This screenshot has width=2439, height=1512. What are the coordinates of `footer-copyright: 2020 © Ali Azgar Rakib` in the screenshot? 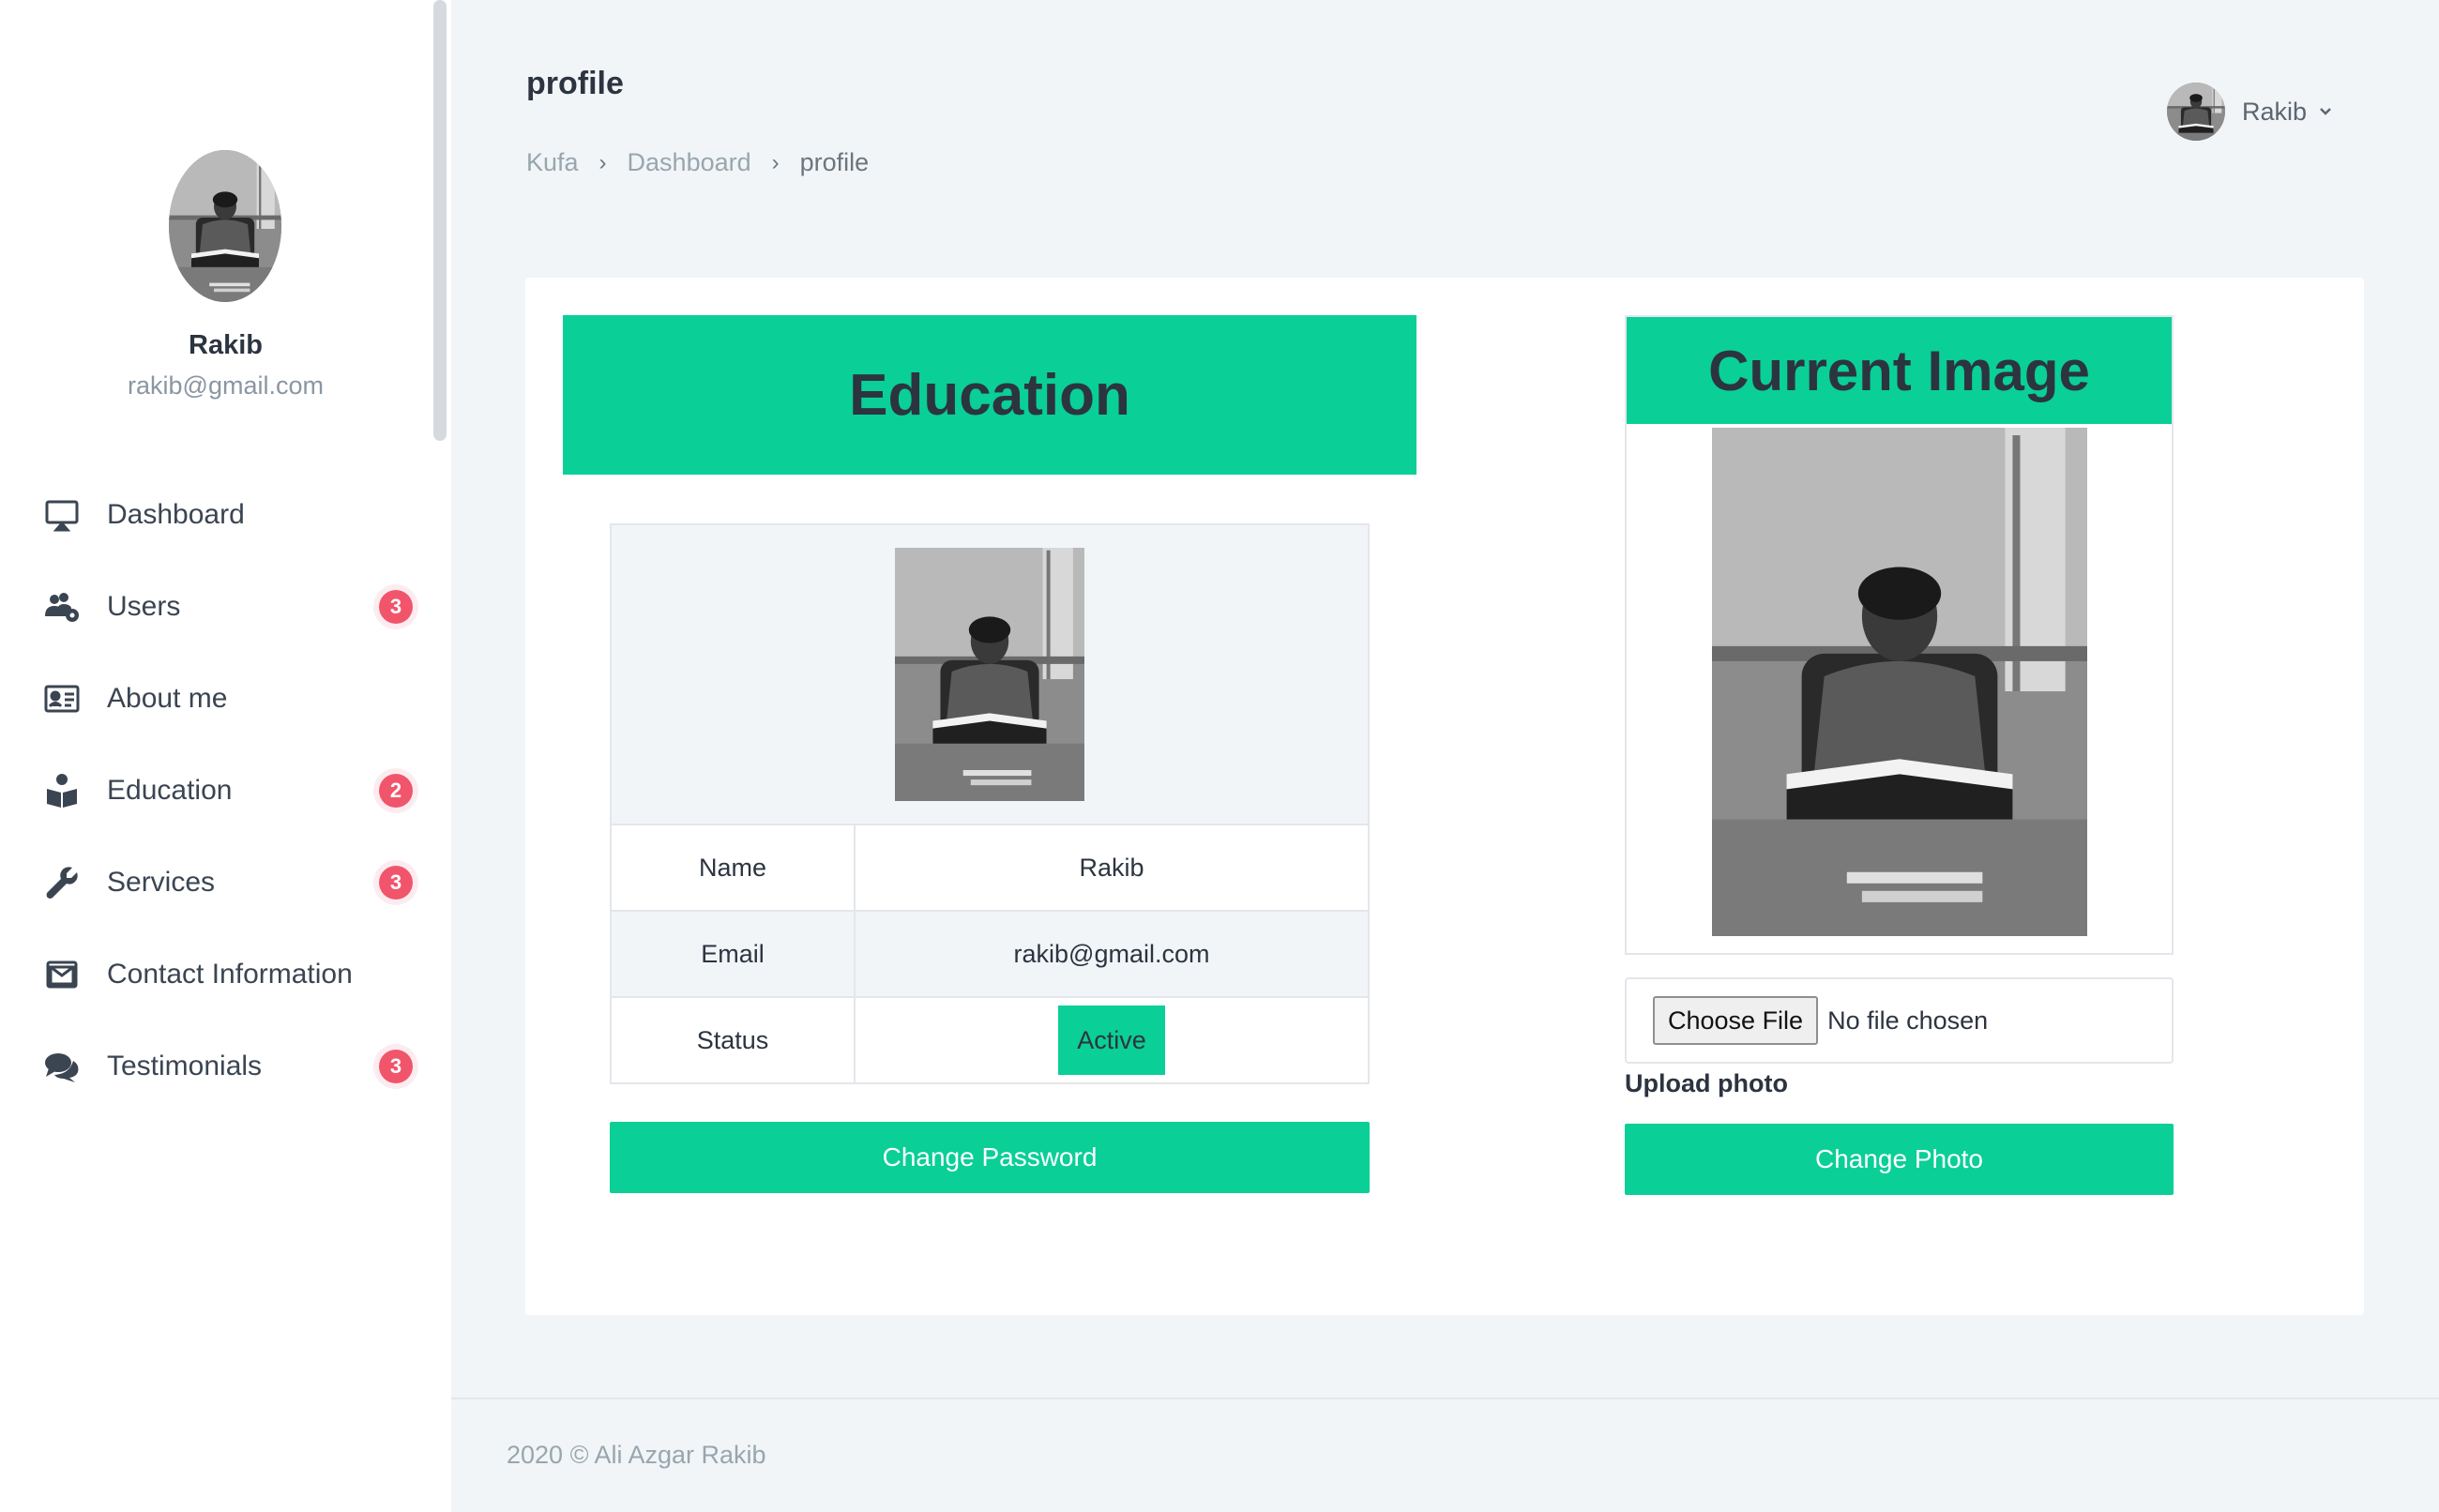 It's located at (636, 1455).